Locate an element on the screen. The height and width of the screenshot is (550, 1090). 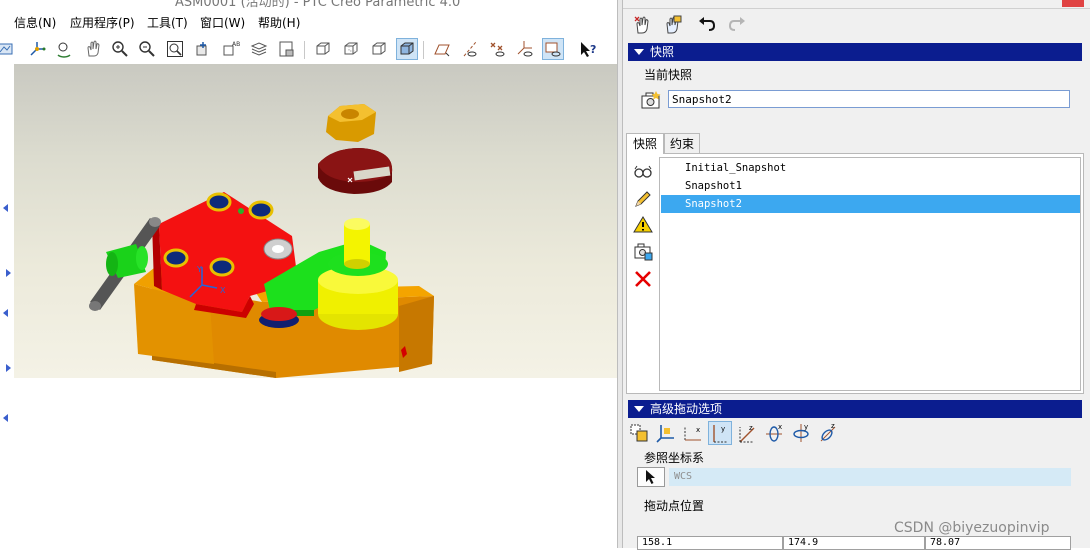
drag-packaged-icon is located at coordinates (643, 25).